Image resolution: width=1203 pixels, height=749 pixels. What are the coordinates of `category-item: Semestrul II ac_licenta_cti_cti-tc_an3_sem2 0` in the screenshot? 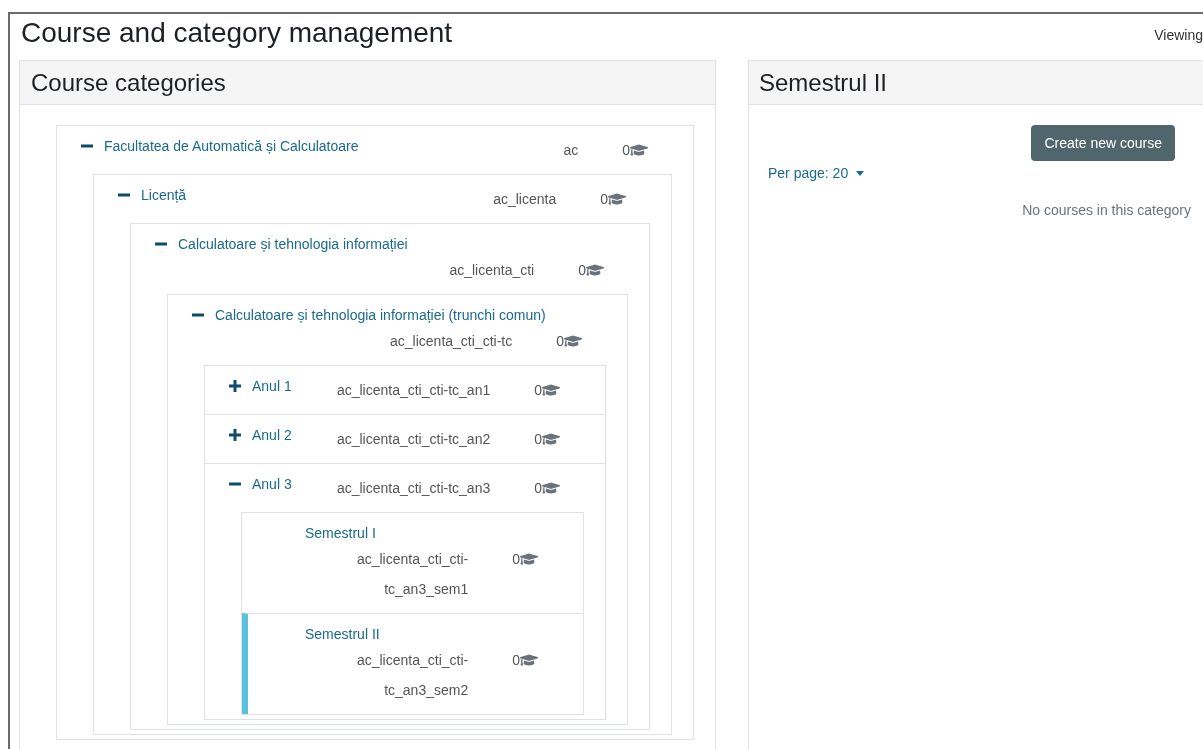 It's located at (412, 663).